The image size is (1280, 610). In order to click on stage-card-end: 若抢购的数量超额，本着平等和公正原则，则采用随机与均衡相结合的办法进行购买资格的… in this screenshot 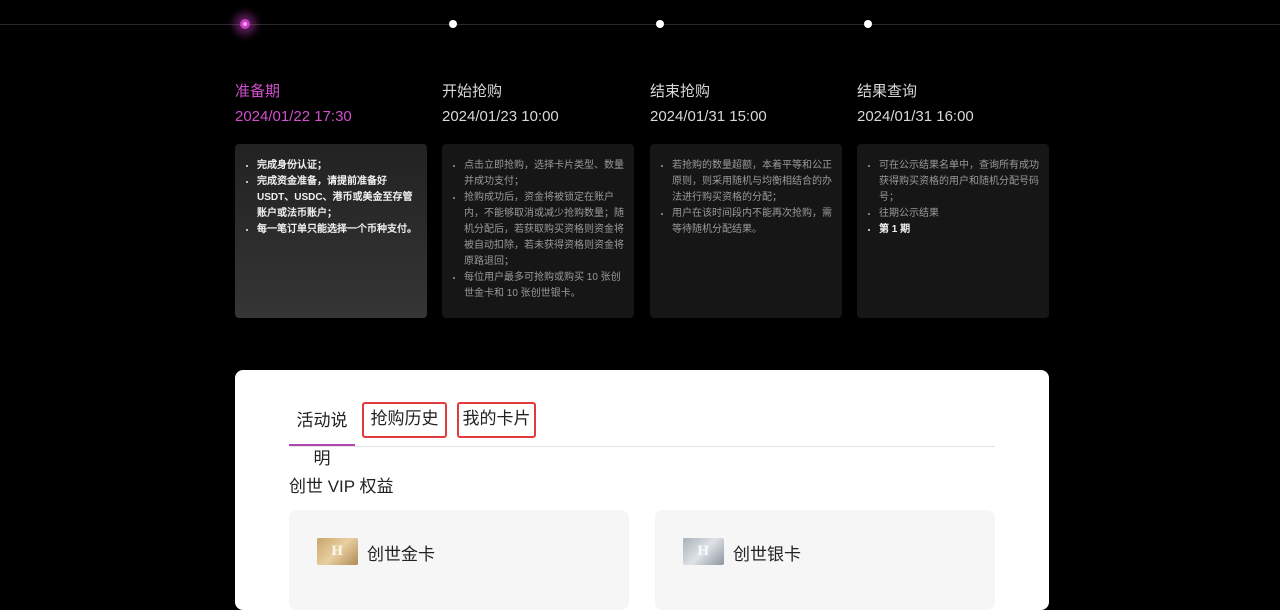, I will do `click(746, 231)`.